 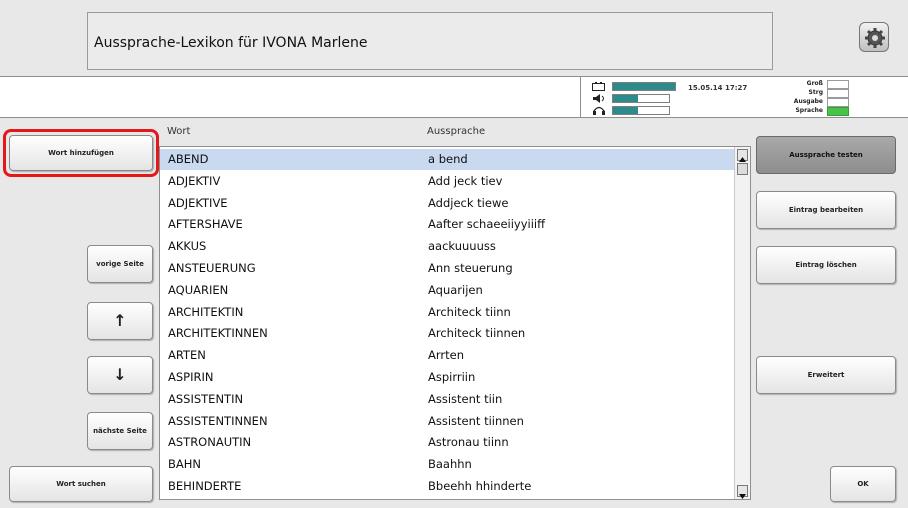 I want to click on pronunciation-cell: Add jeck tiev, so click(x=465, y=180).